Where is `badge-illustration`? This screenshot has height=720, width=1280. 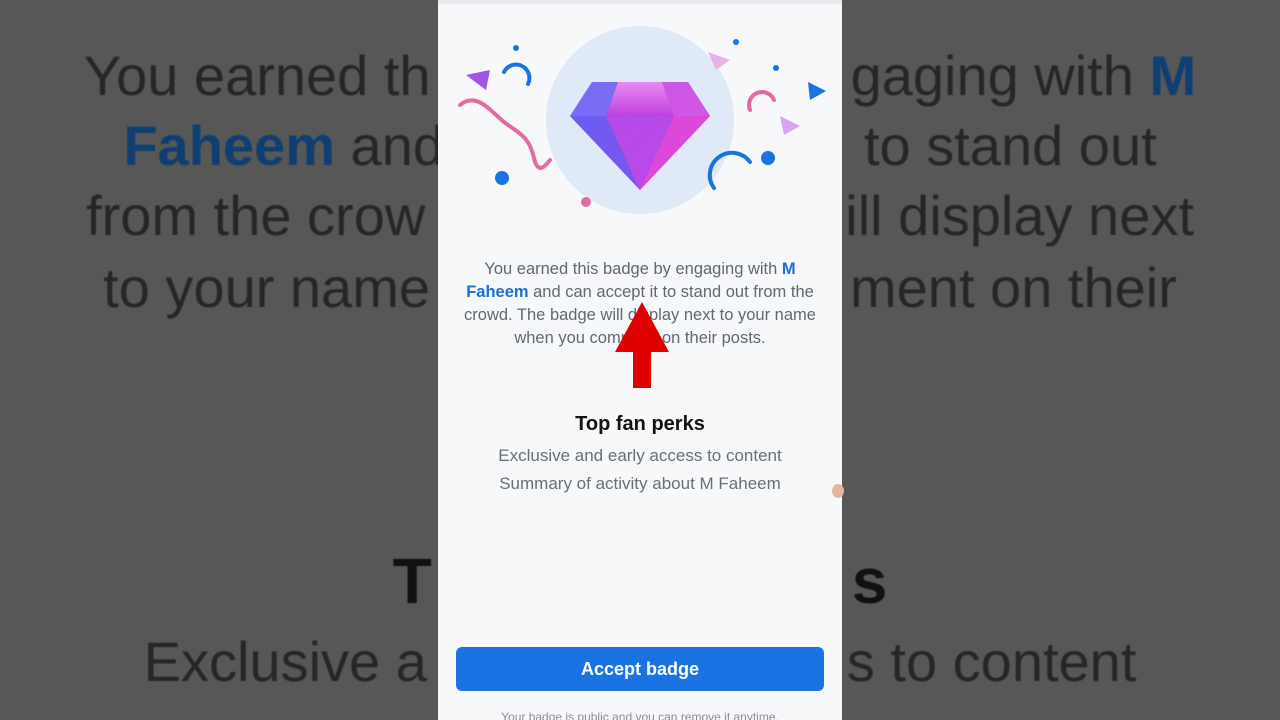
badge-illustration is located at coordinates (642, 120).